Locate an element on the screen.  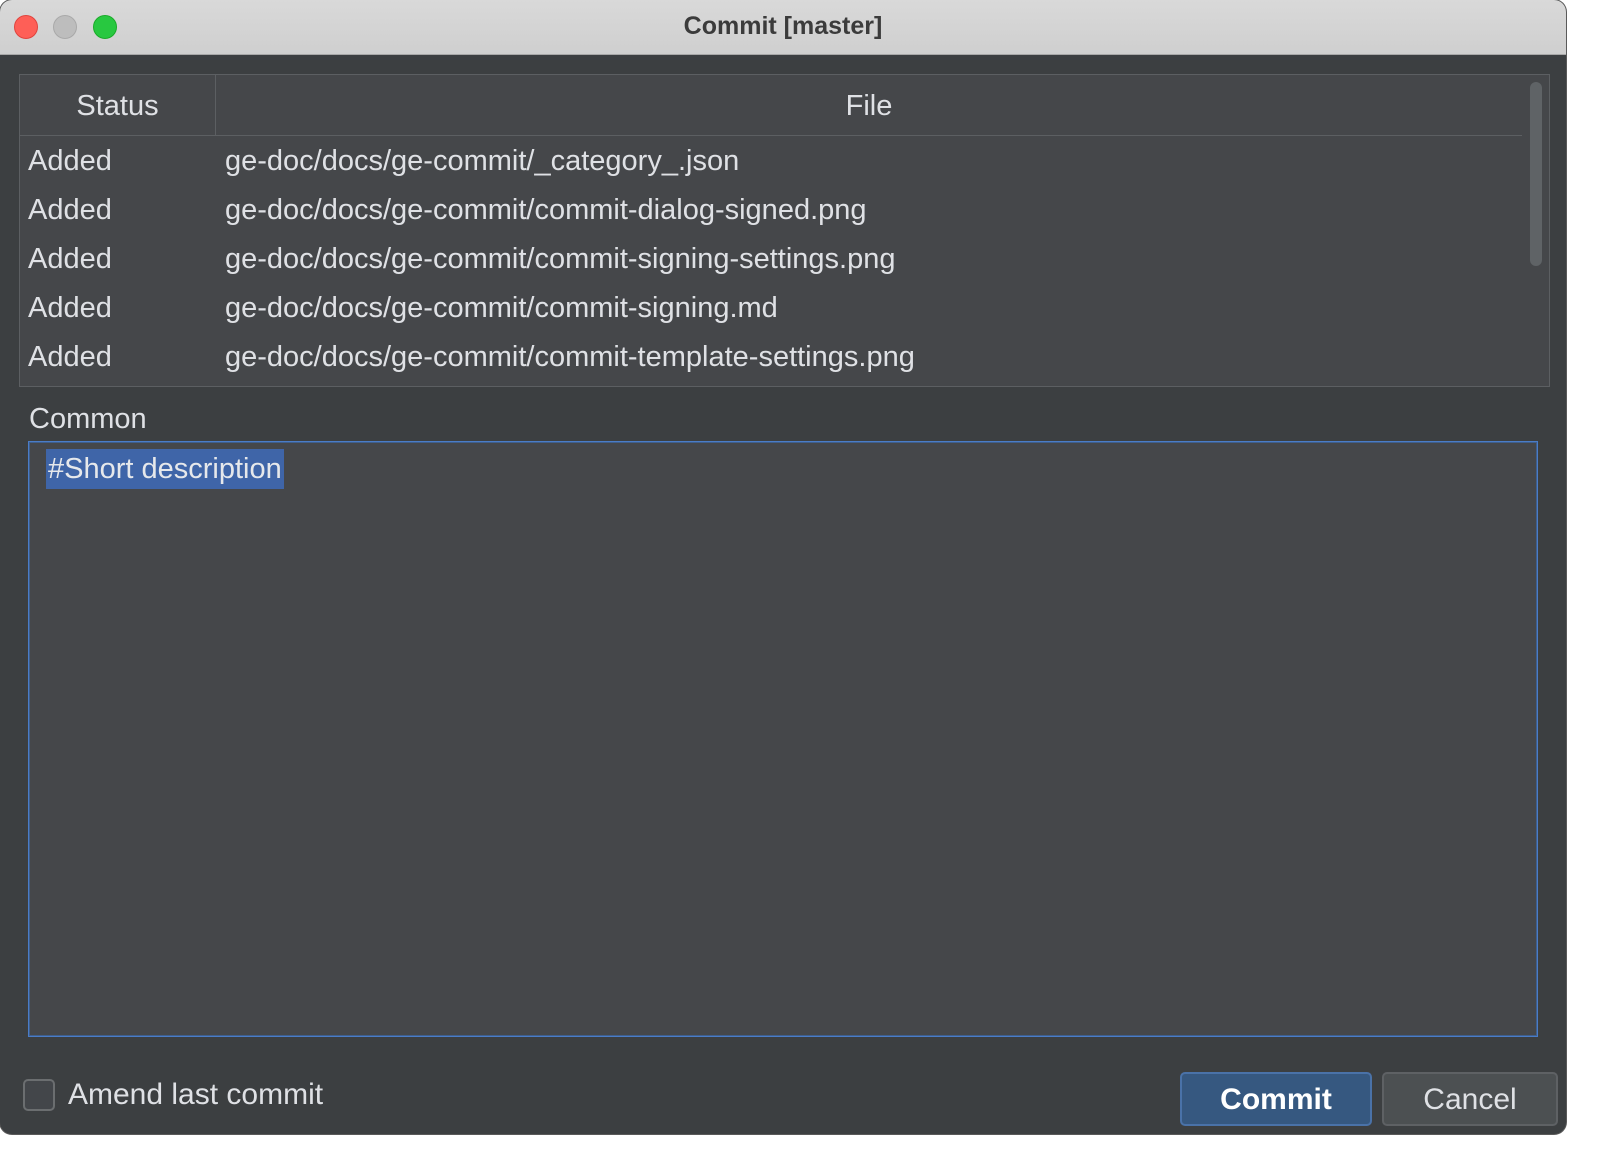
column-header-status: Status is located at coordinates (118, 105).